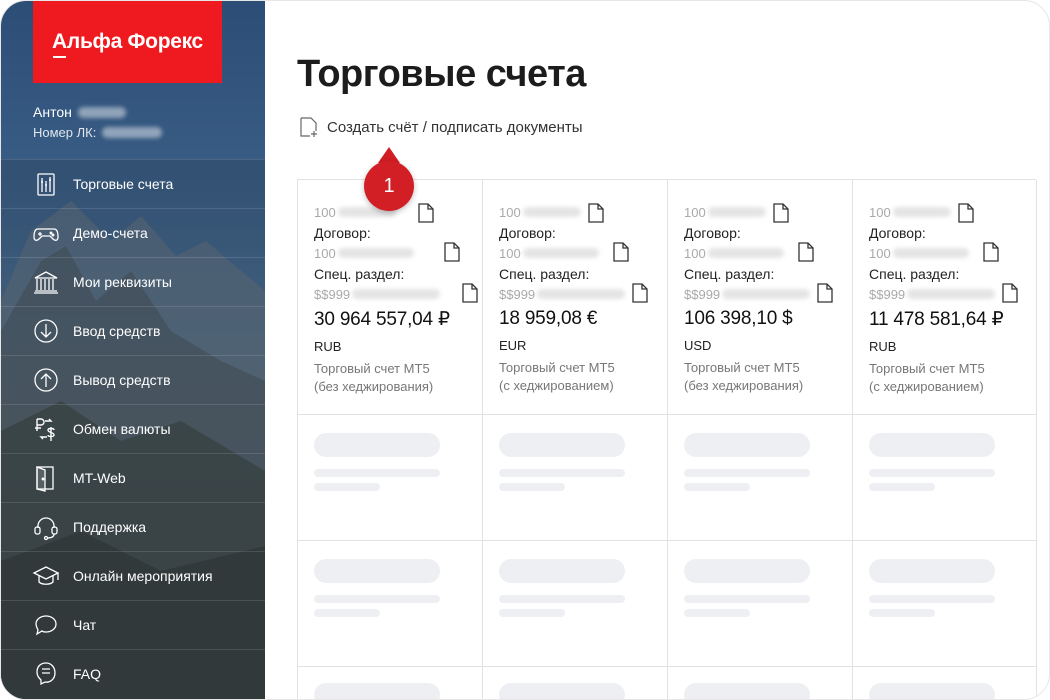 The width and height of the screenshot is (1050, 700). Describe the element at coordinates (98, 122) in the screenshot. I see `user-info: Антон Номер ЛК:` at that location.